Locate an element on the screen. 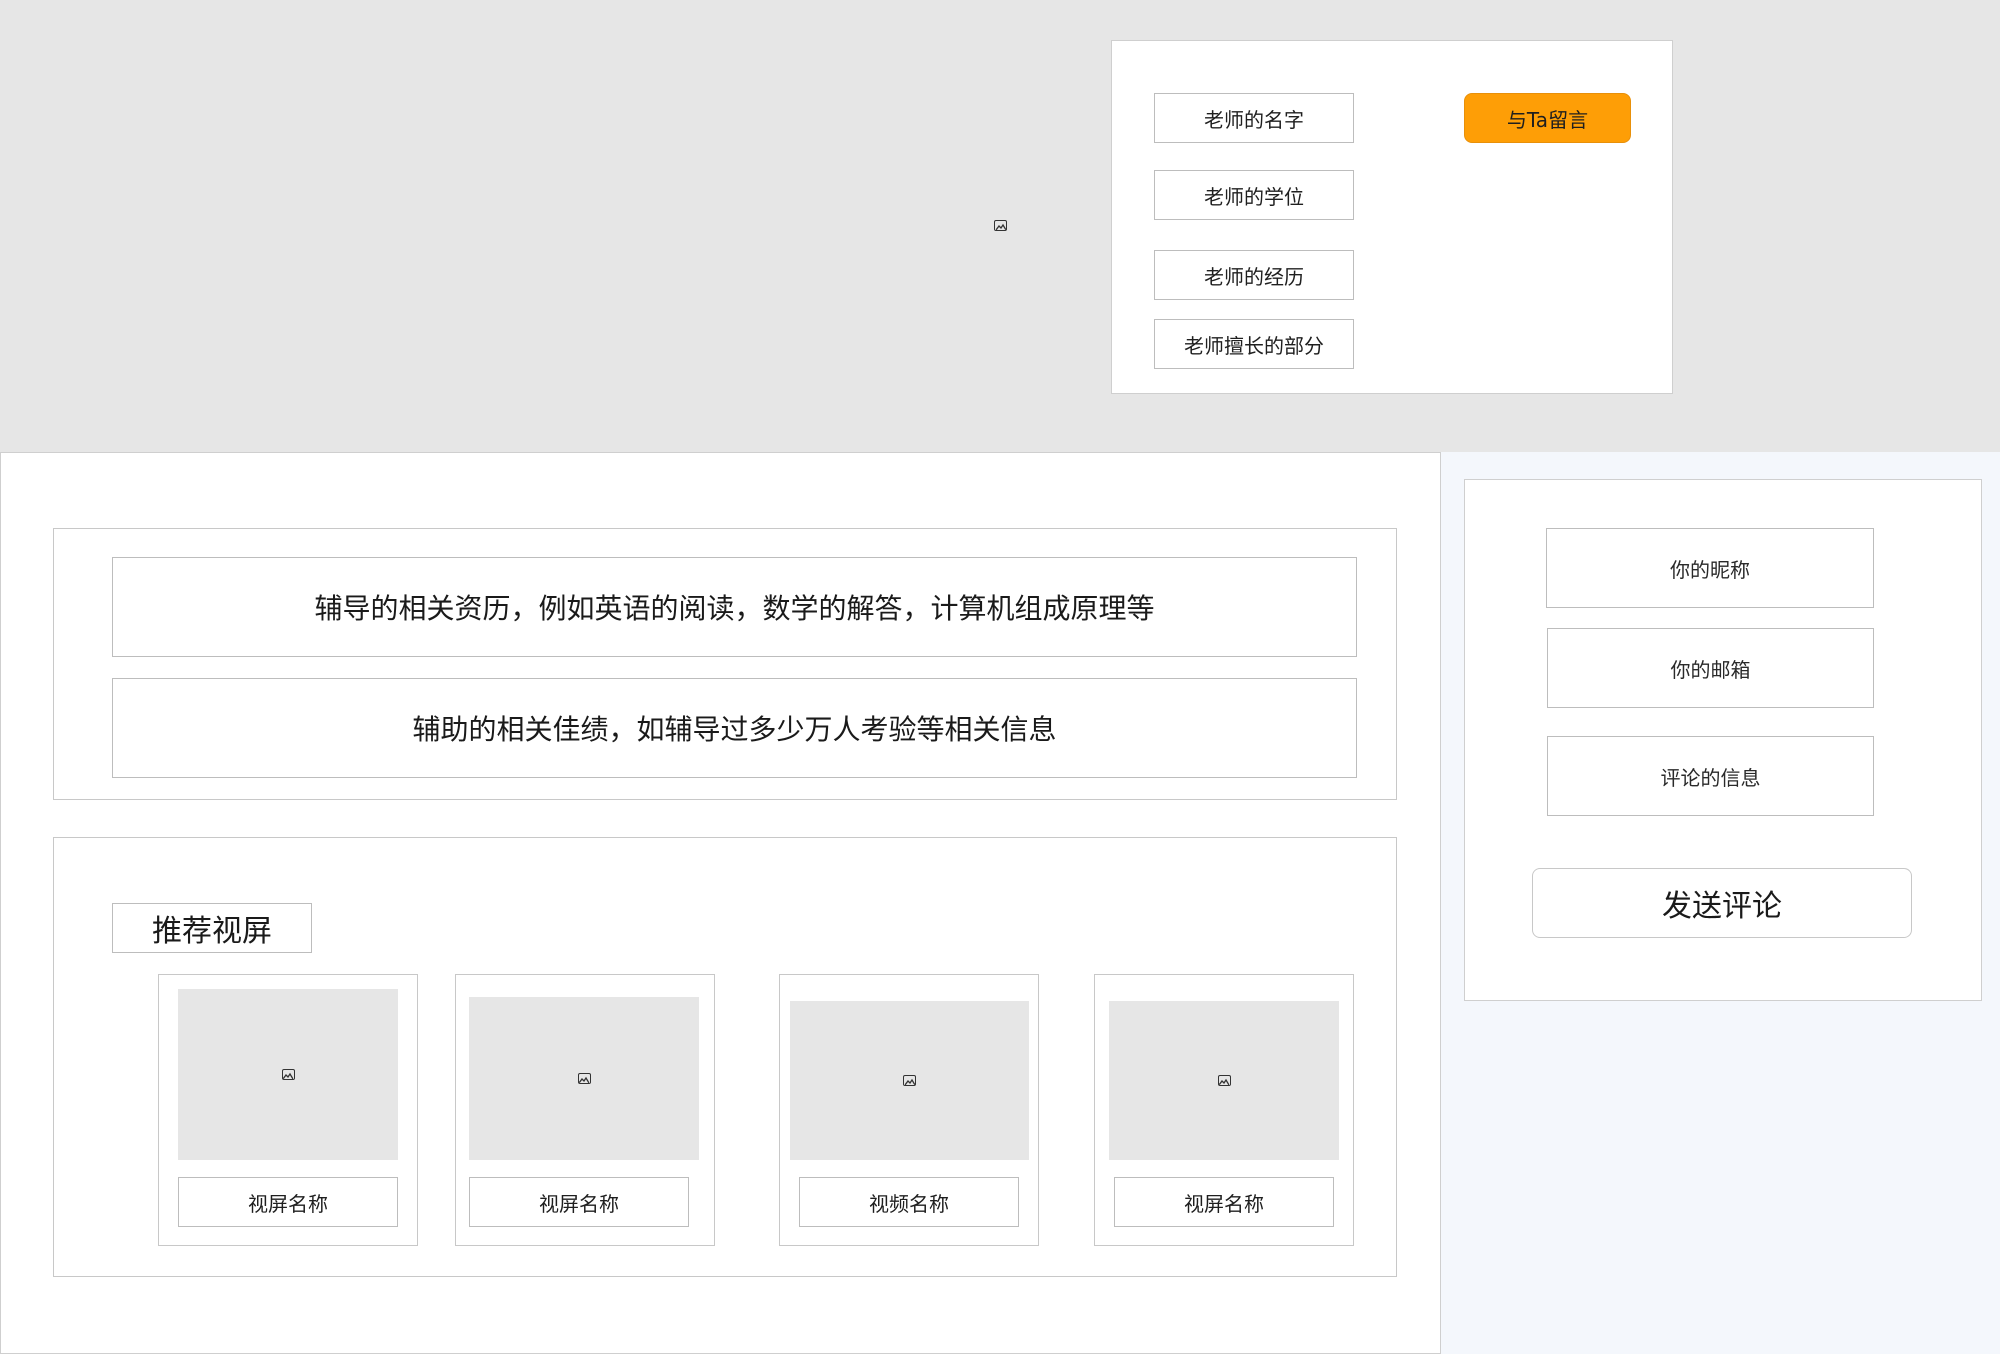  video-name: 视频名称 is located at coordinates (909, 1202).